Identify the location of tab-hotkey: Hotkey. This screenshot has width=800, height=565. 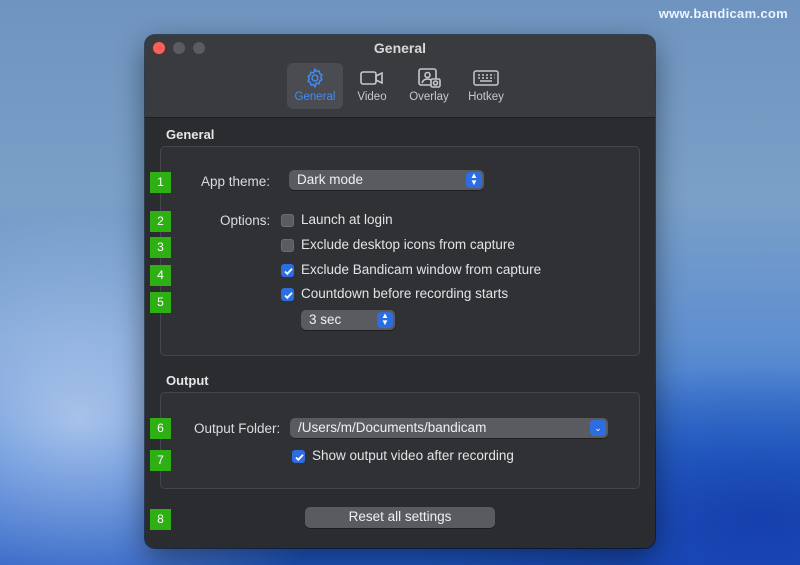
(486, 86).